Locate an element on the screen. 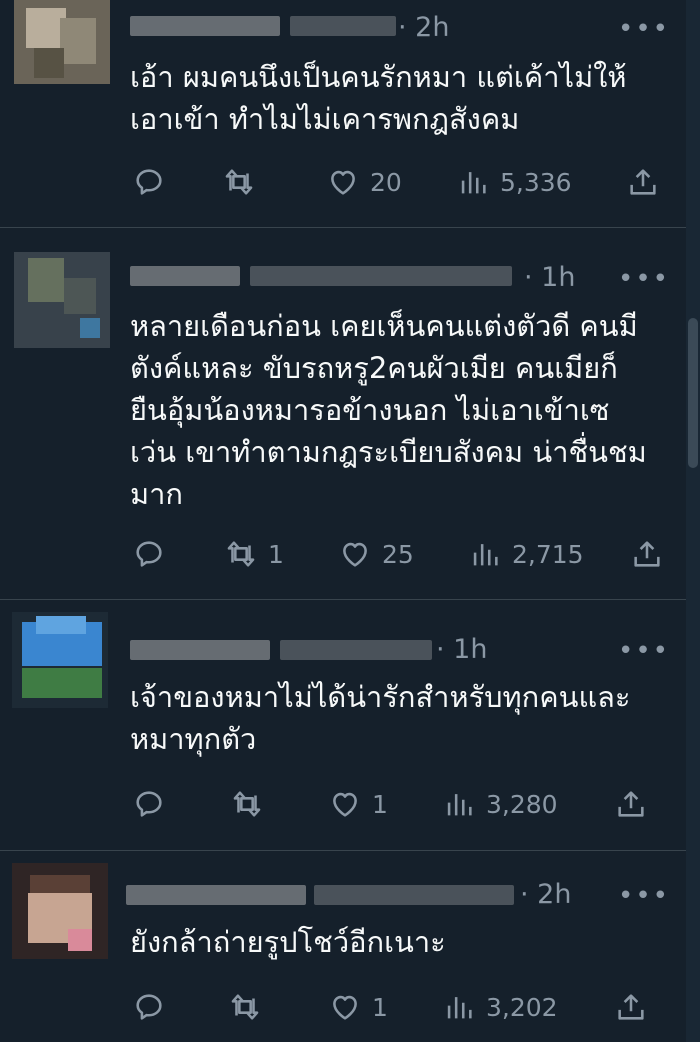 The width and height of the screenshot is (700, 1042). view-count: 3,280 is located at coordinates (522, 804).